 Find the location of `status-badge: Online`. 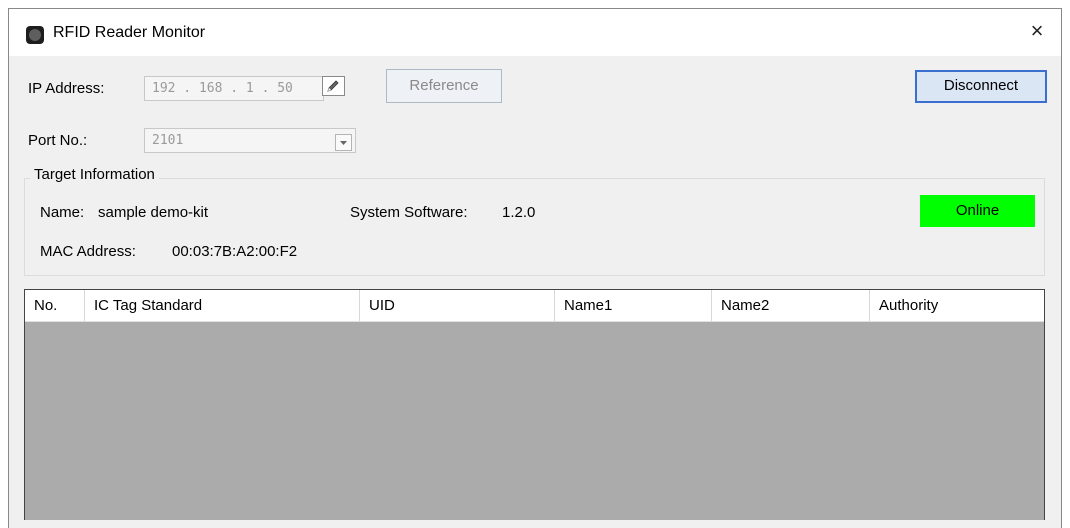

status-badge: Online is located at coordinates (977, 211).